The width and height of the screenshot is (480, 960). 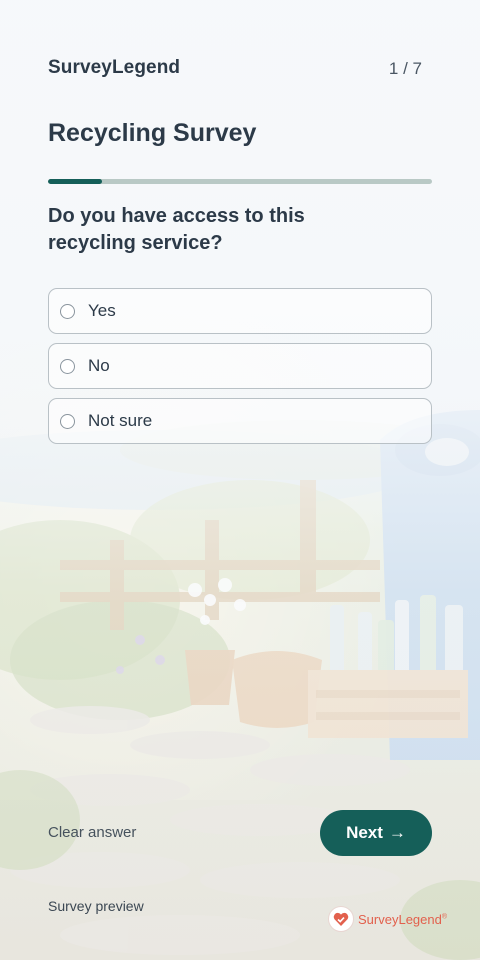 I want to click on logo-text: SurveyLegend®, so click(x=403, y=919).